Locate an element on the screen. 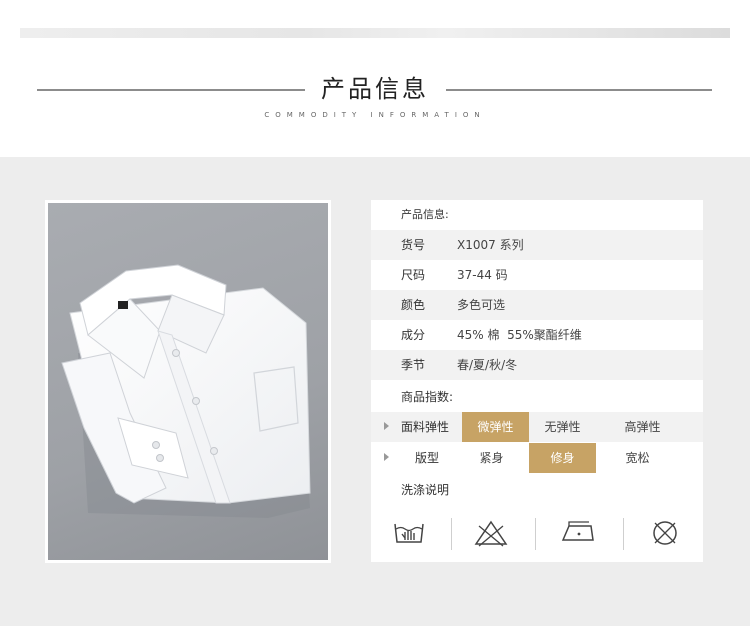  no-dry-clean-icon is located at coordinates (665, 532).